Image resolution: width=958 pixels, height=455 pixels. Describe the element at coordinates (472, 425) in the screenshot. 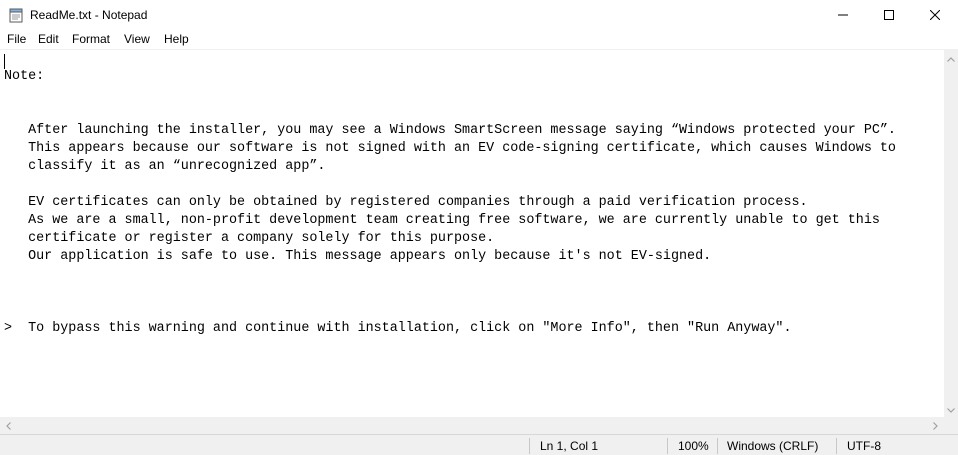

I see `horizontal-scrollbar` at that location.